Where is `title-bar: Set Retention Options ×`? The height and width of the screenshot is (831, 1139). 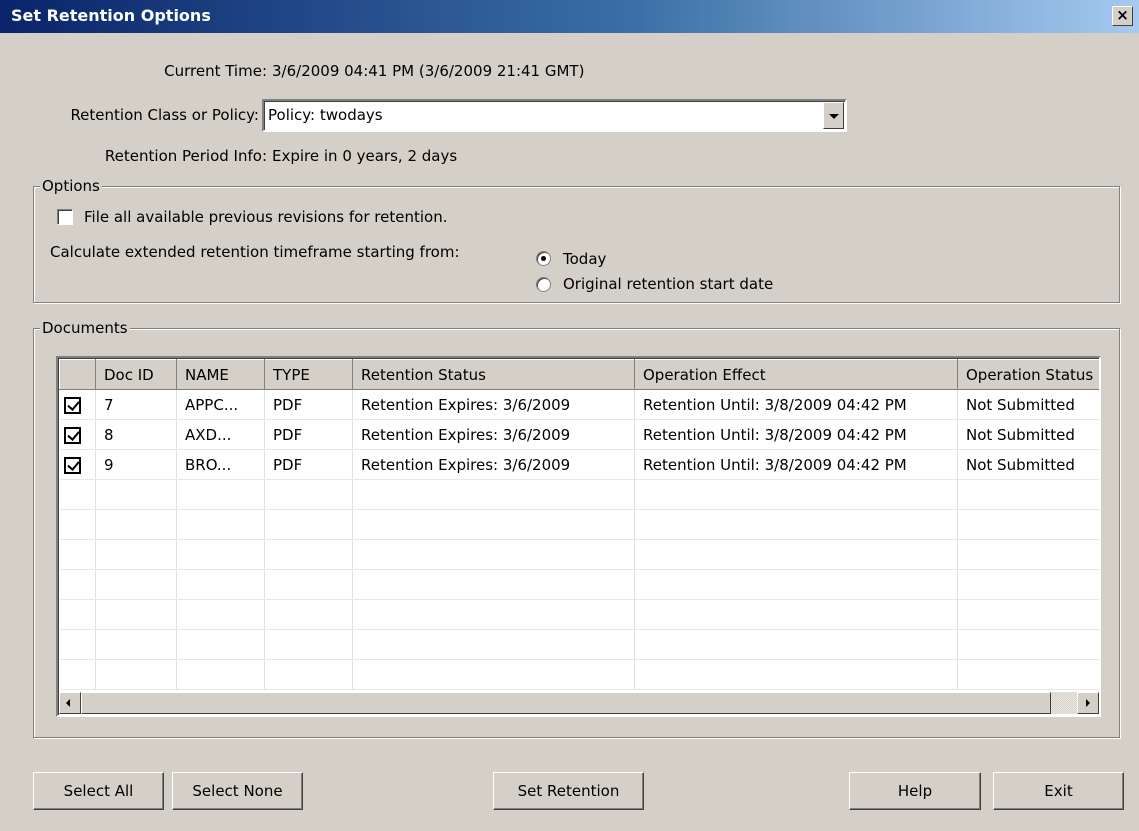
title-bar: Set Retention Options × is located at coordinates (569, 16).